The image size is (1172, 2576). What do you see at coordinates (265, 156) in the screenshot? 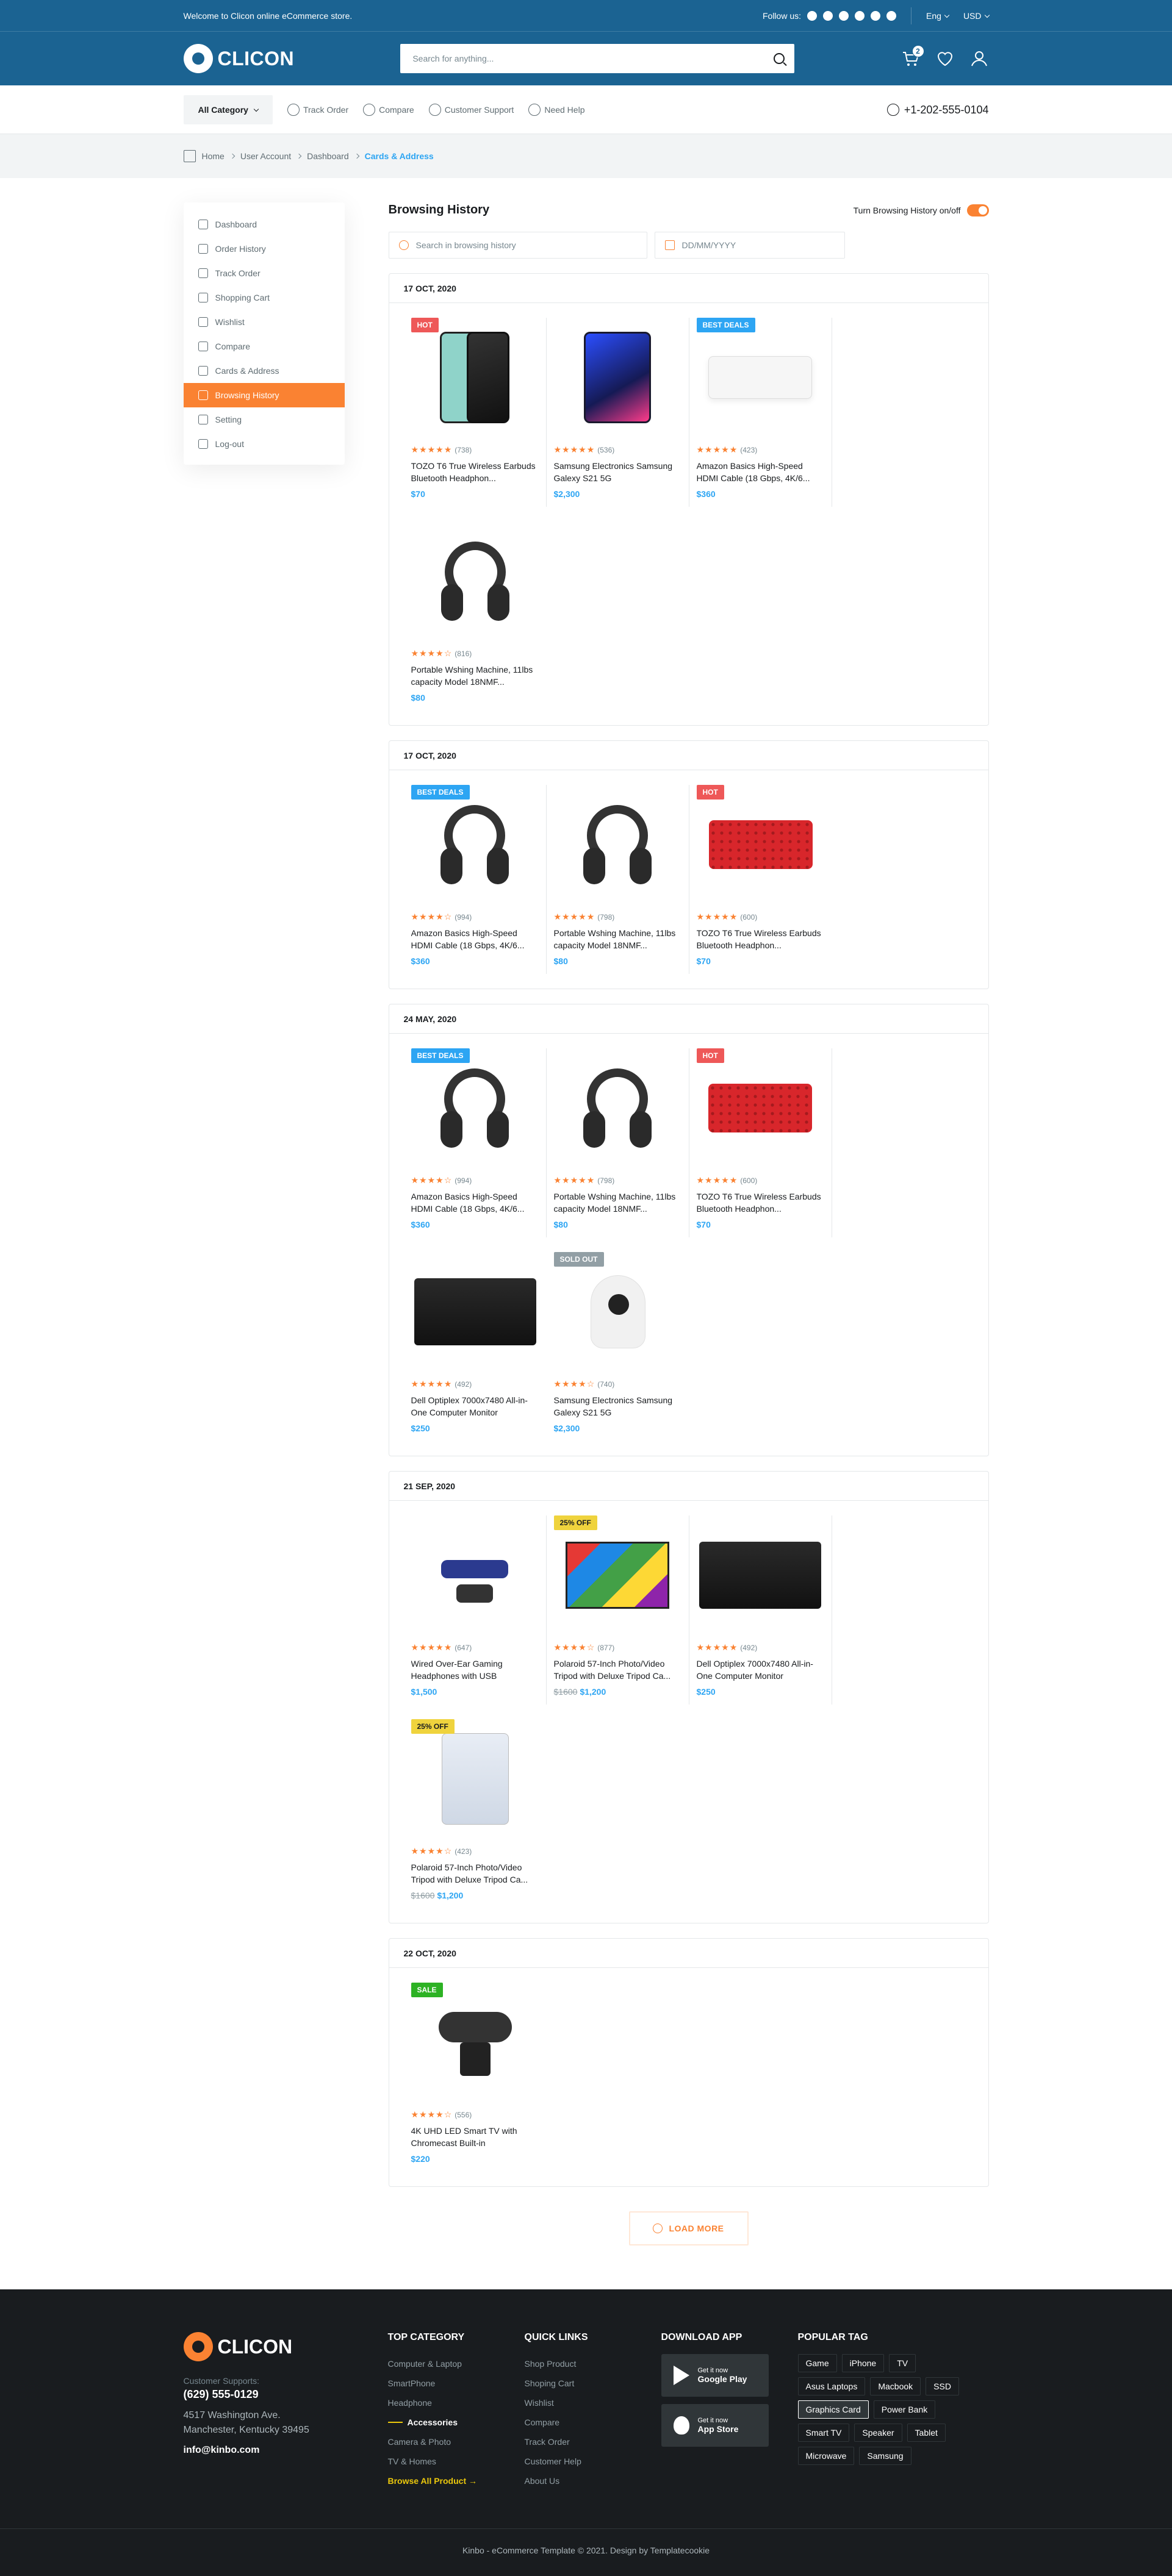
I see `breadcrumb-user-account: User Account` at bounding box center [265, 156].